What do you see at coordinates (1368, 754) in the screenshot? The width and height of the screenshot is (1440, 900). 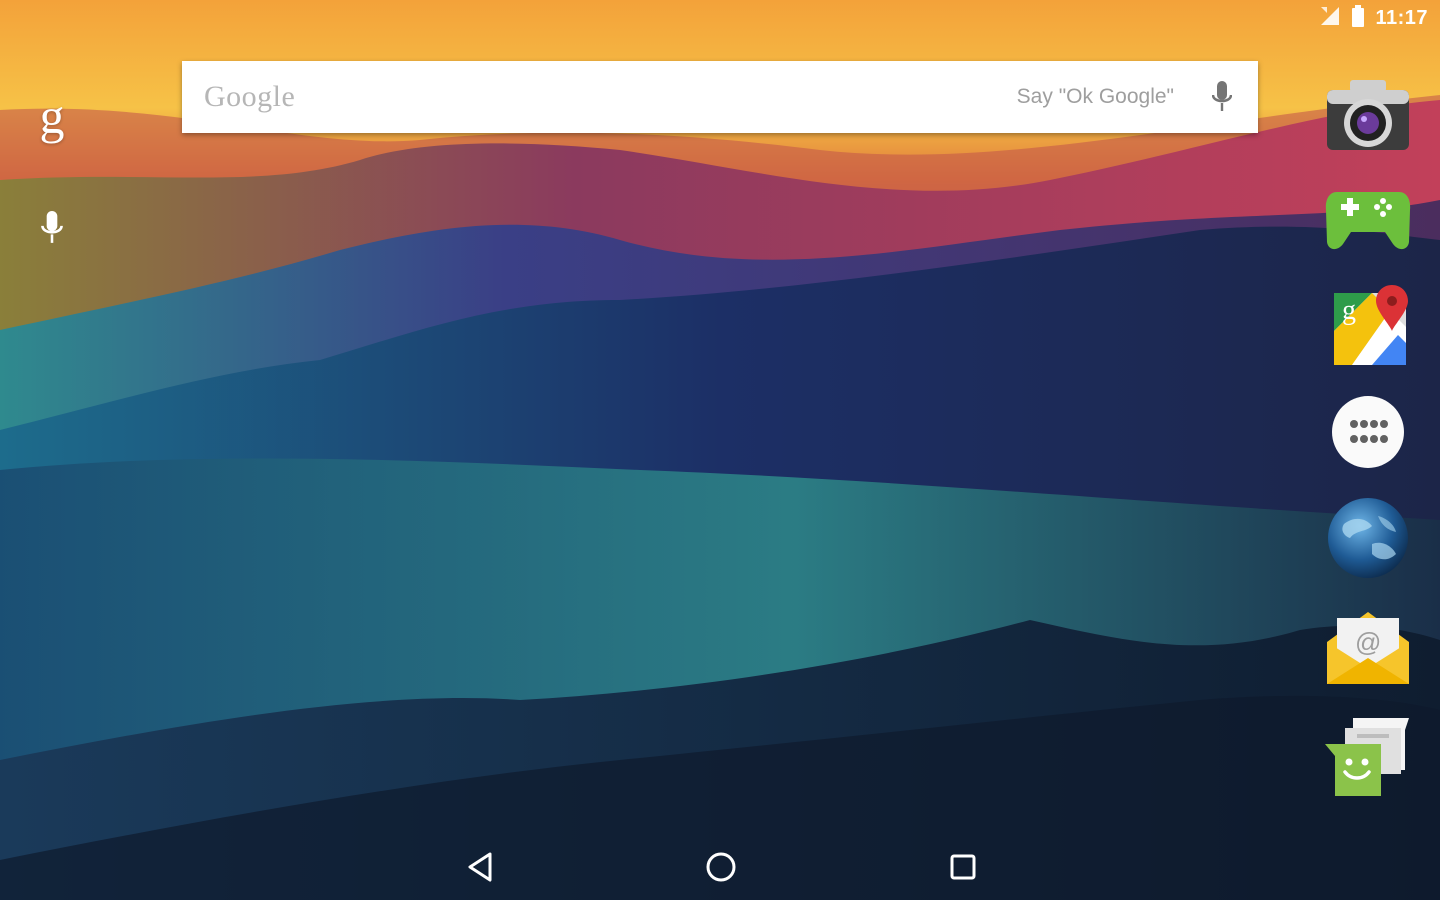 I see `messaging-icon` at bounding box center [1368, 754].